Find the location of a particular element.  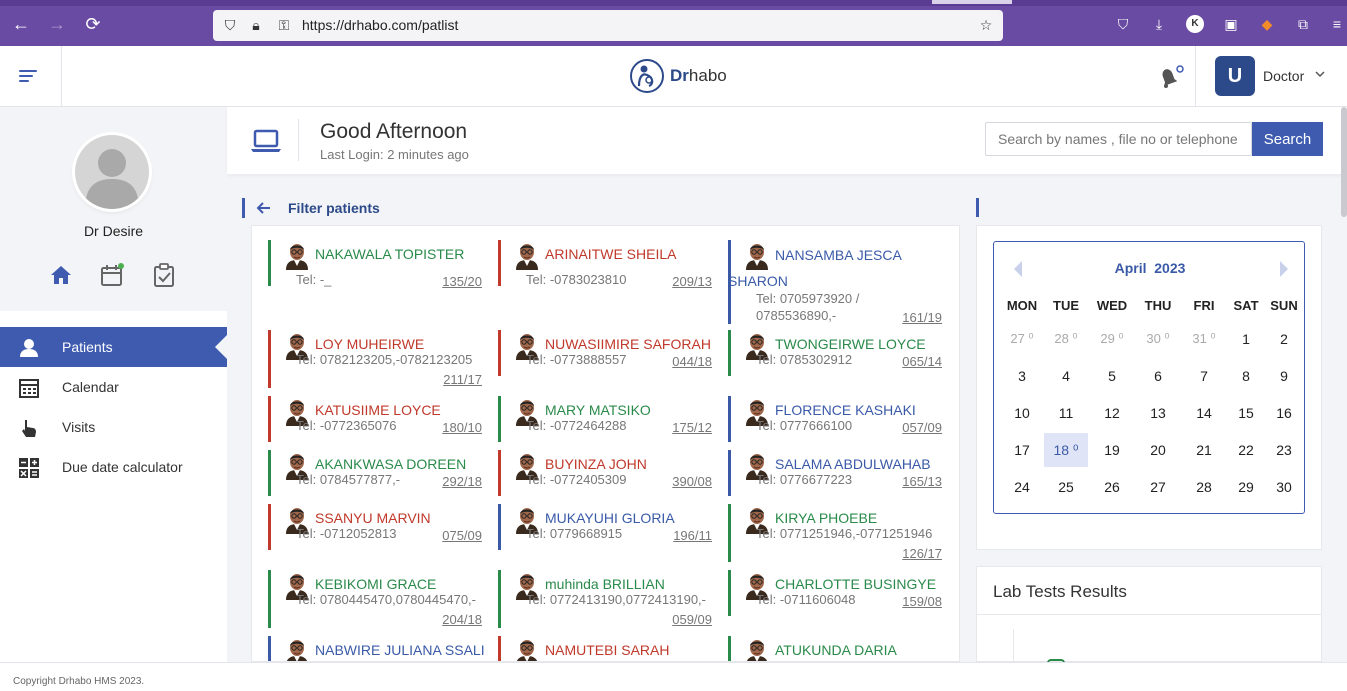

calendar-day: 21 is located at coordinates (1204, 450).